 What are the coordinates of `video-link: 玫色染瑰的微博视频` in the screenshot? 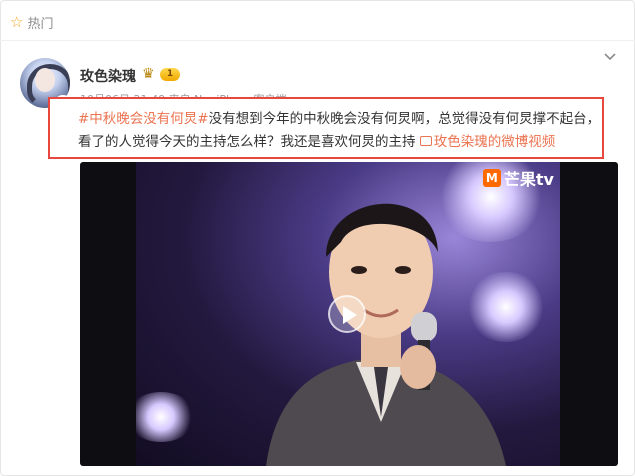 It's located at (487, 142).